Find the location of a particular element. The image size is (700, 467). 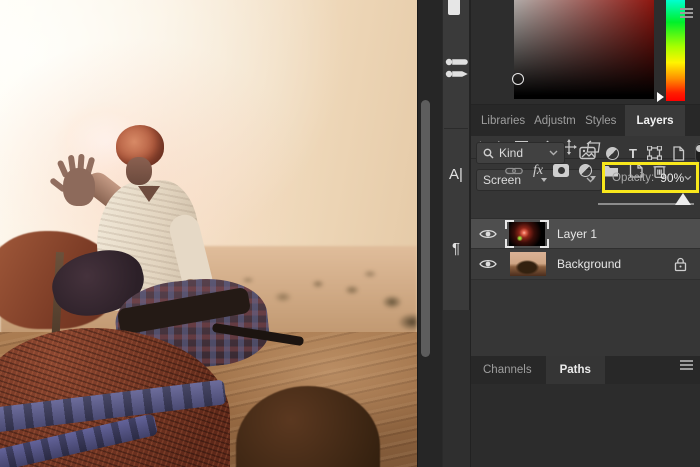

filter-smart-object-icon is located at coordinates (678, 153).